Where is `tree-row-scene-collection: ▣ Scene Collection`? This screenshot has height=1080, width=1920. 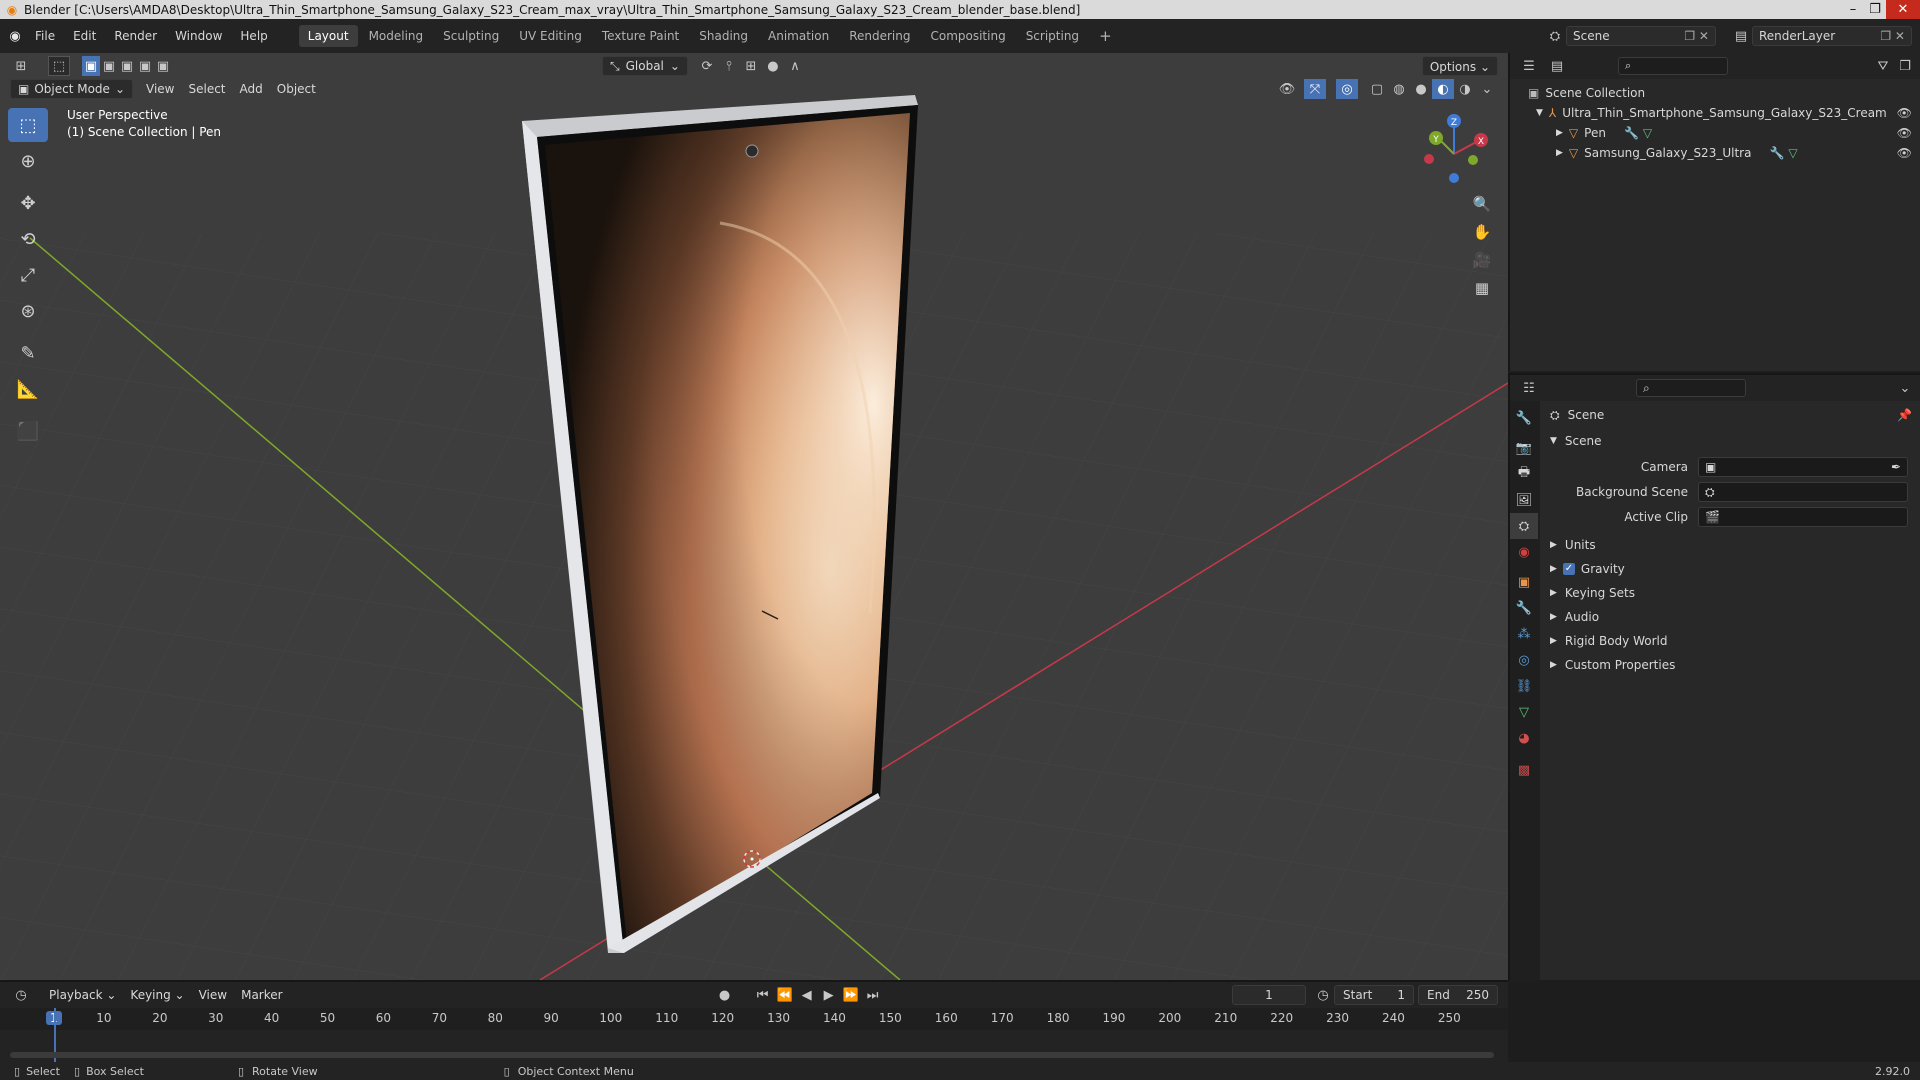
tree-row-scene-collection: ▣ Scene Collection is located at coordinates (1715, 93).